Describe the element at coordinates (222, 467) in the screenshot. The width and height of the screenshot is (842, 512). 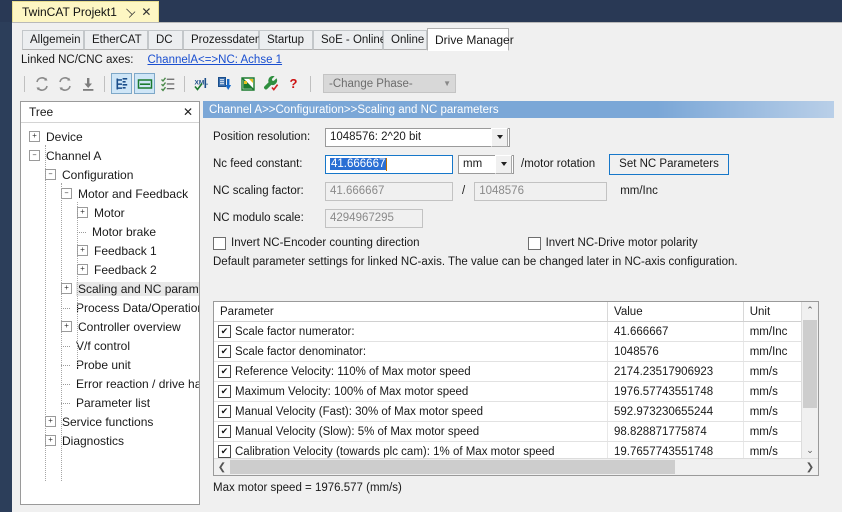
I see `chevron-left-icon: ❮` at that location.